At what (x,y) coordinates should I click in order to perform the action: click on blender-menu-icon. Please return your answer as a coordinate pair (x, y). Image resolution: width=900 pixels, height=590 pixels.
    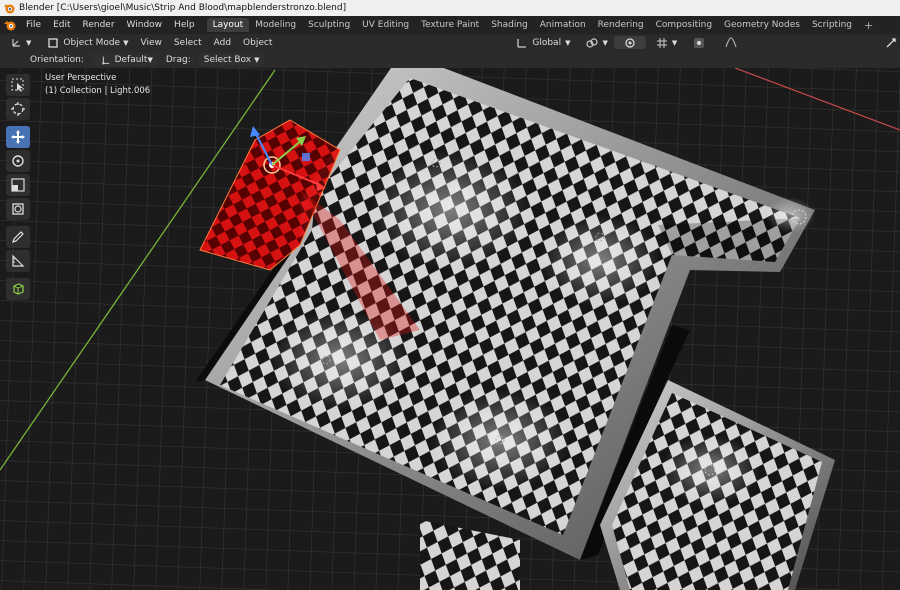
    Looking at the image, I should click on (10, 25).